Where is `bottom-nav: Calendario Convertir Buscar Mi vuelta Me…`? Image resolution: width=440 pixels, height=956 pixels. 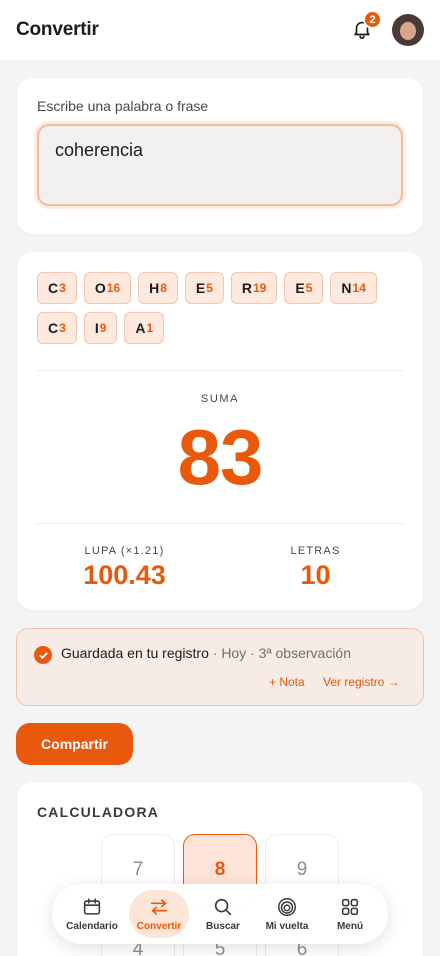 bottom-nav: Calendario Convertir Buscar Mi vuelta Me… is located at coordinates (220, 914).